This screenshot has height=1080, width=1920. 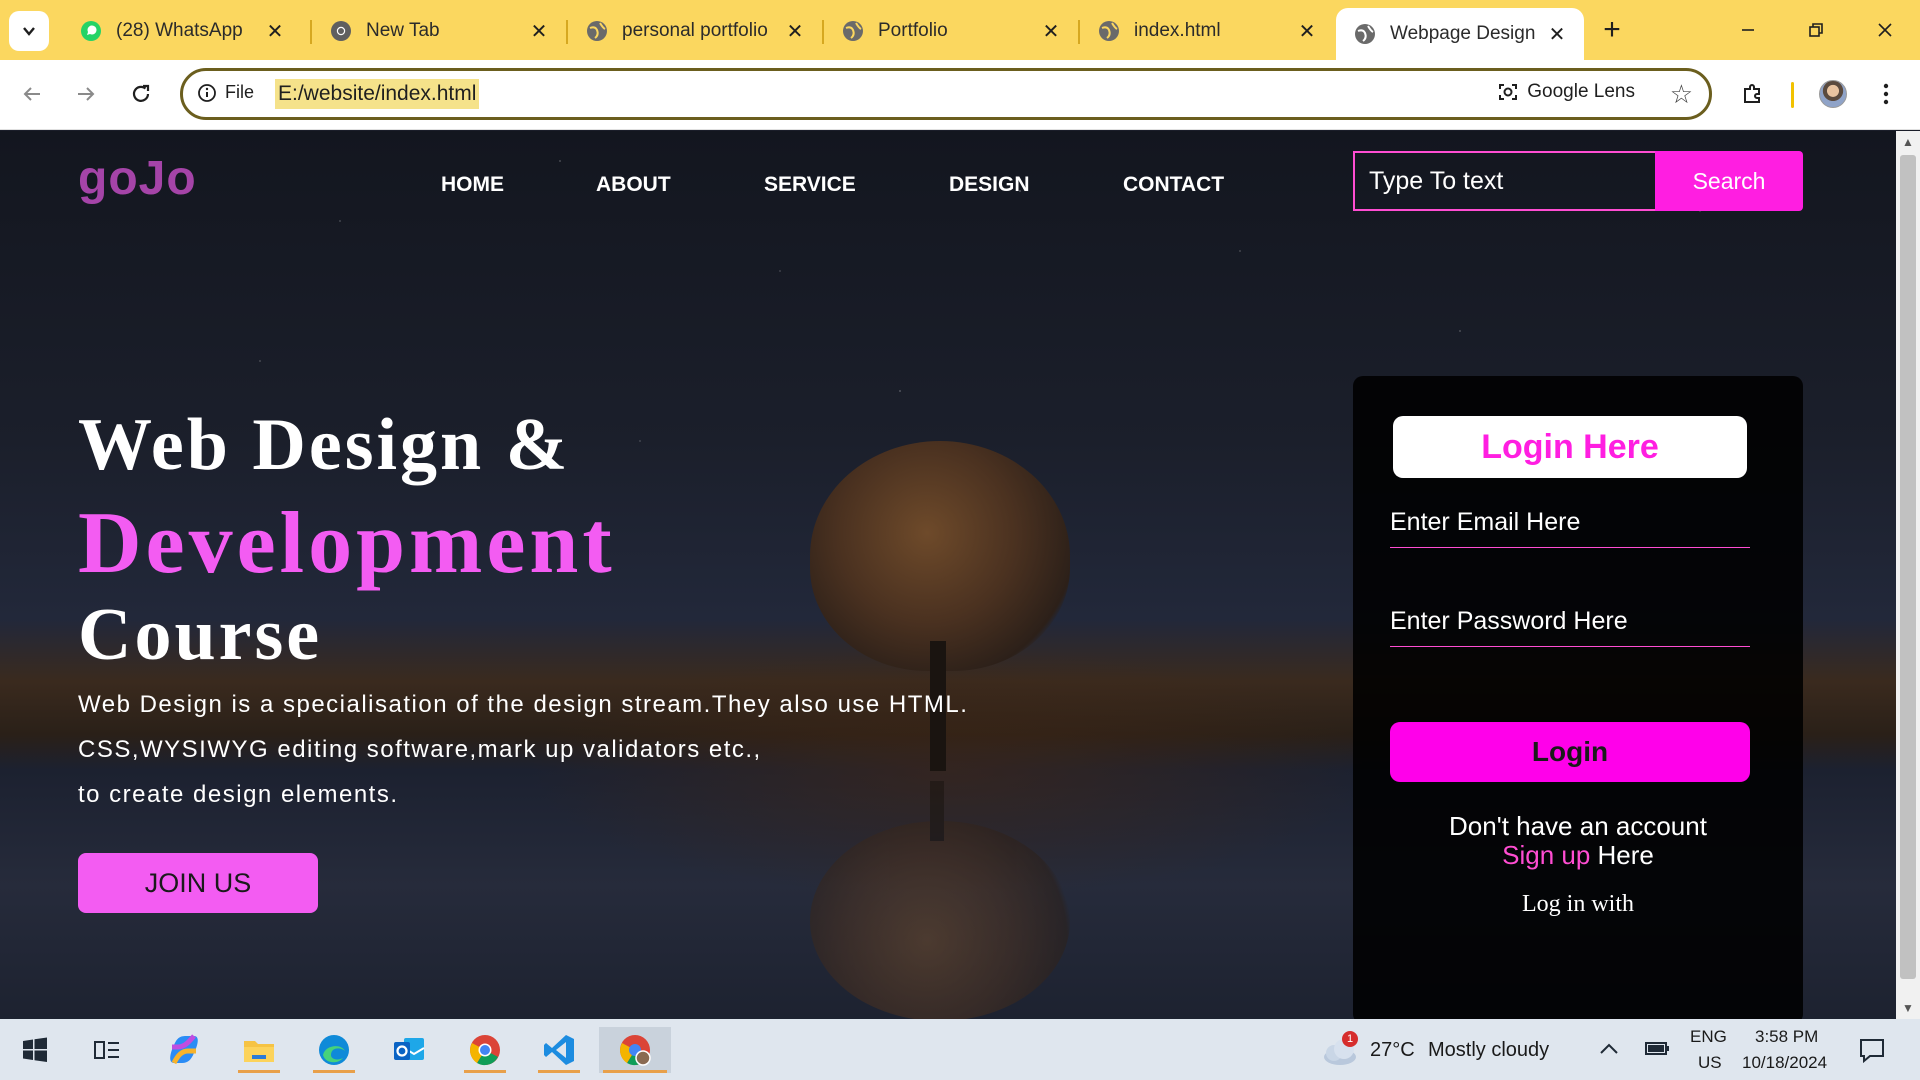 What do you see at coordinates (1578, 826) in the screenshot?
I see `no-account-text: Don't have an account` at bounding box center [1578, 826].